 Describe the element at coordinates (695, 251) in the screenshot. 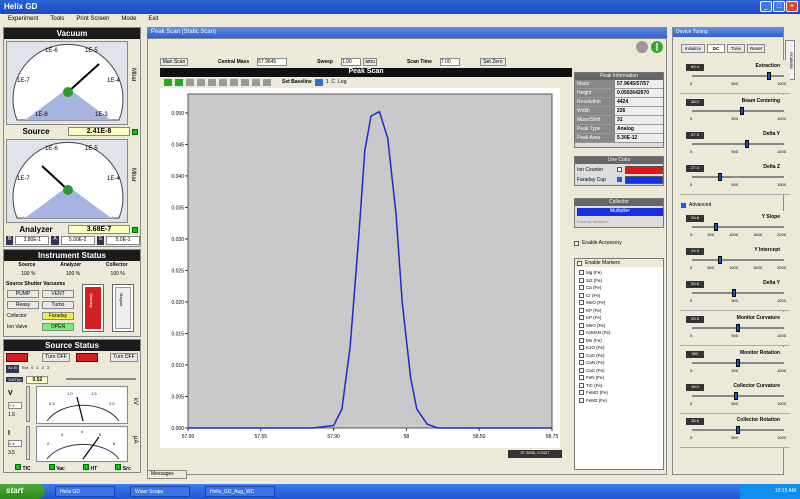

I see `slider-value: 24.3` at that location.